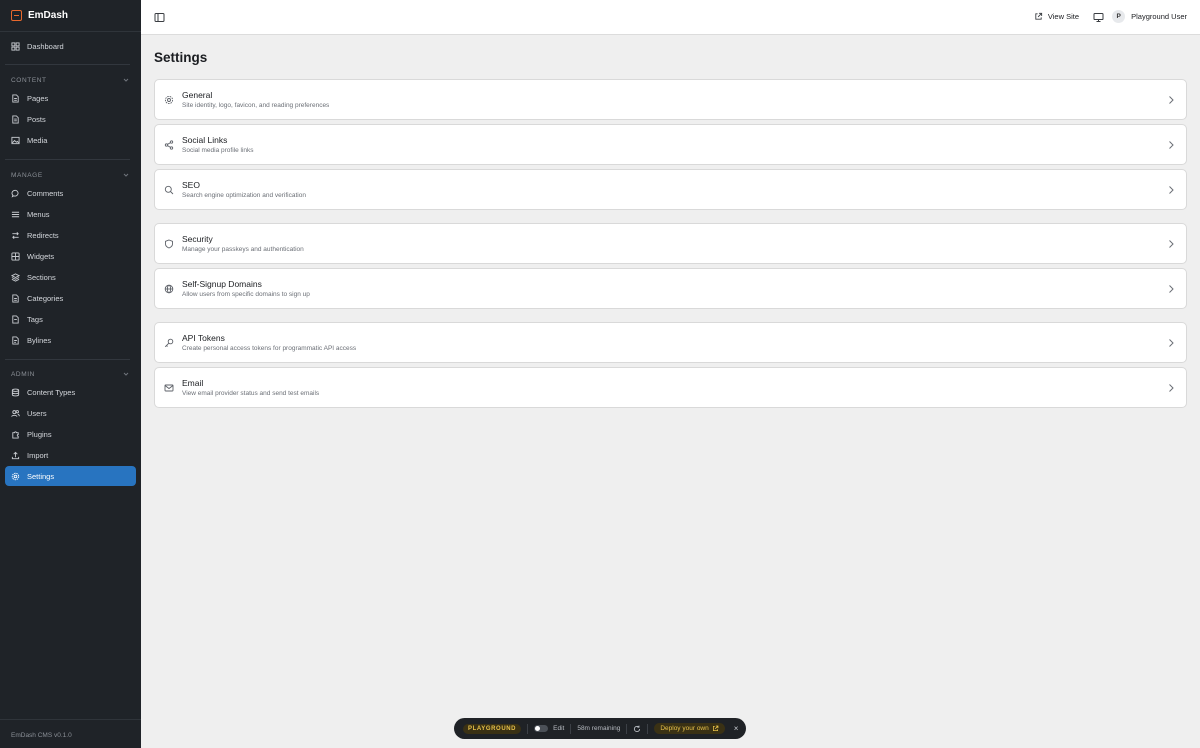 The image size is (1200, 748). What do you see at coordinates (1063, 16) in the screenshot?
I see `view-site-label: View Site` at bounding box center [1063, 16].